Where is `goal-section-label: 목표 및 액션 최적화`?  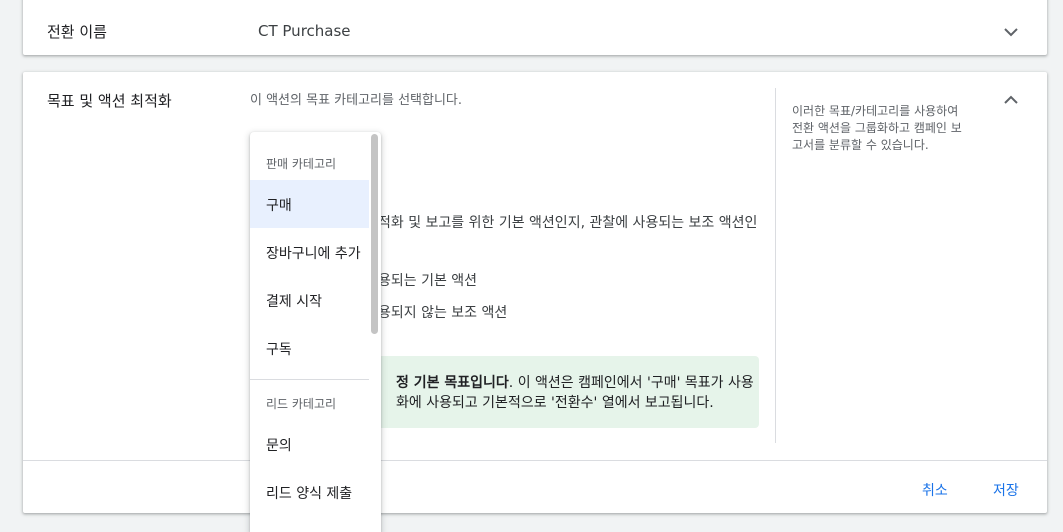 goal-section-label: 목표 및 액션 최적화 is located at coordinates (109, 101).